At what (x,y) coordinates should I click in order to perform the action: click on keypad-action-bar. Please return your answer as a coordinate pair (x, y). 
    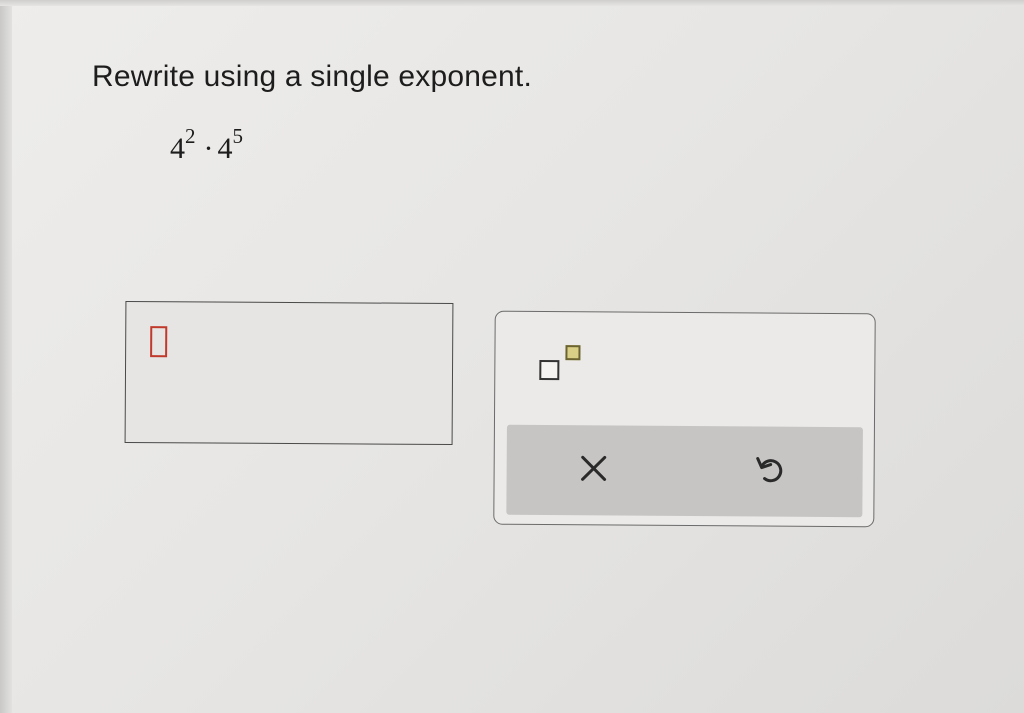
    Looking at the image, I should click on (684, 471).